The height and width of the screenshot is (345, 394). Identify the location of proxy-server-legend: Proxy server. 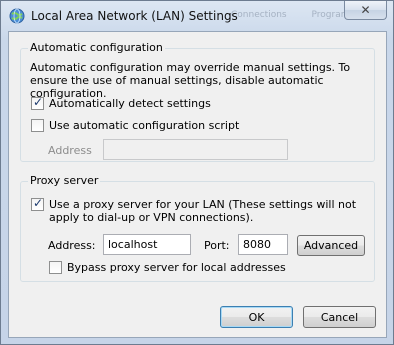
(64, 180).